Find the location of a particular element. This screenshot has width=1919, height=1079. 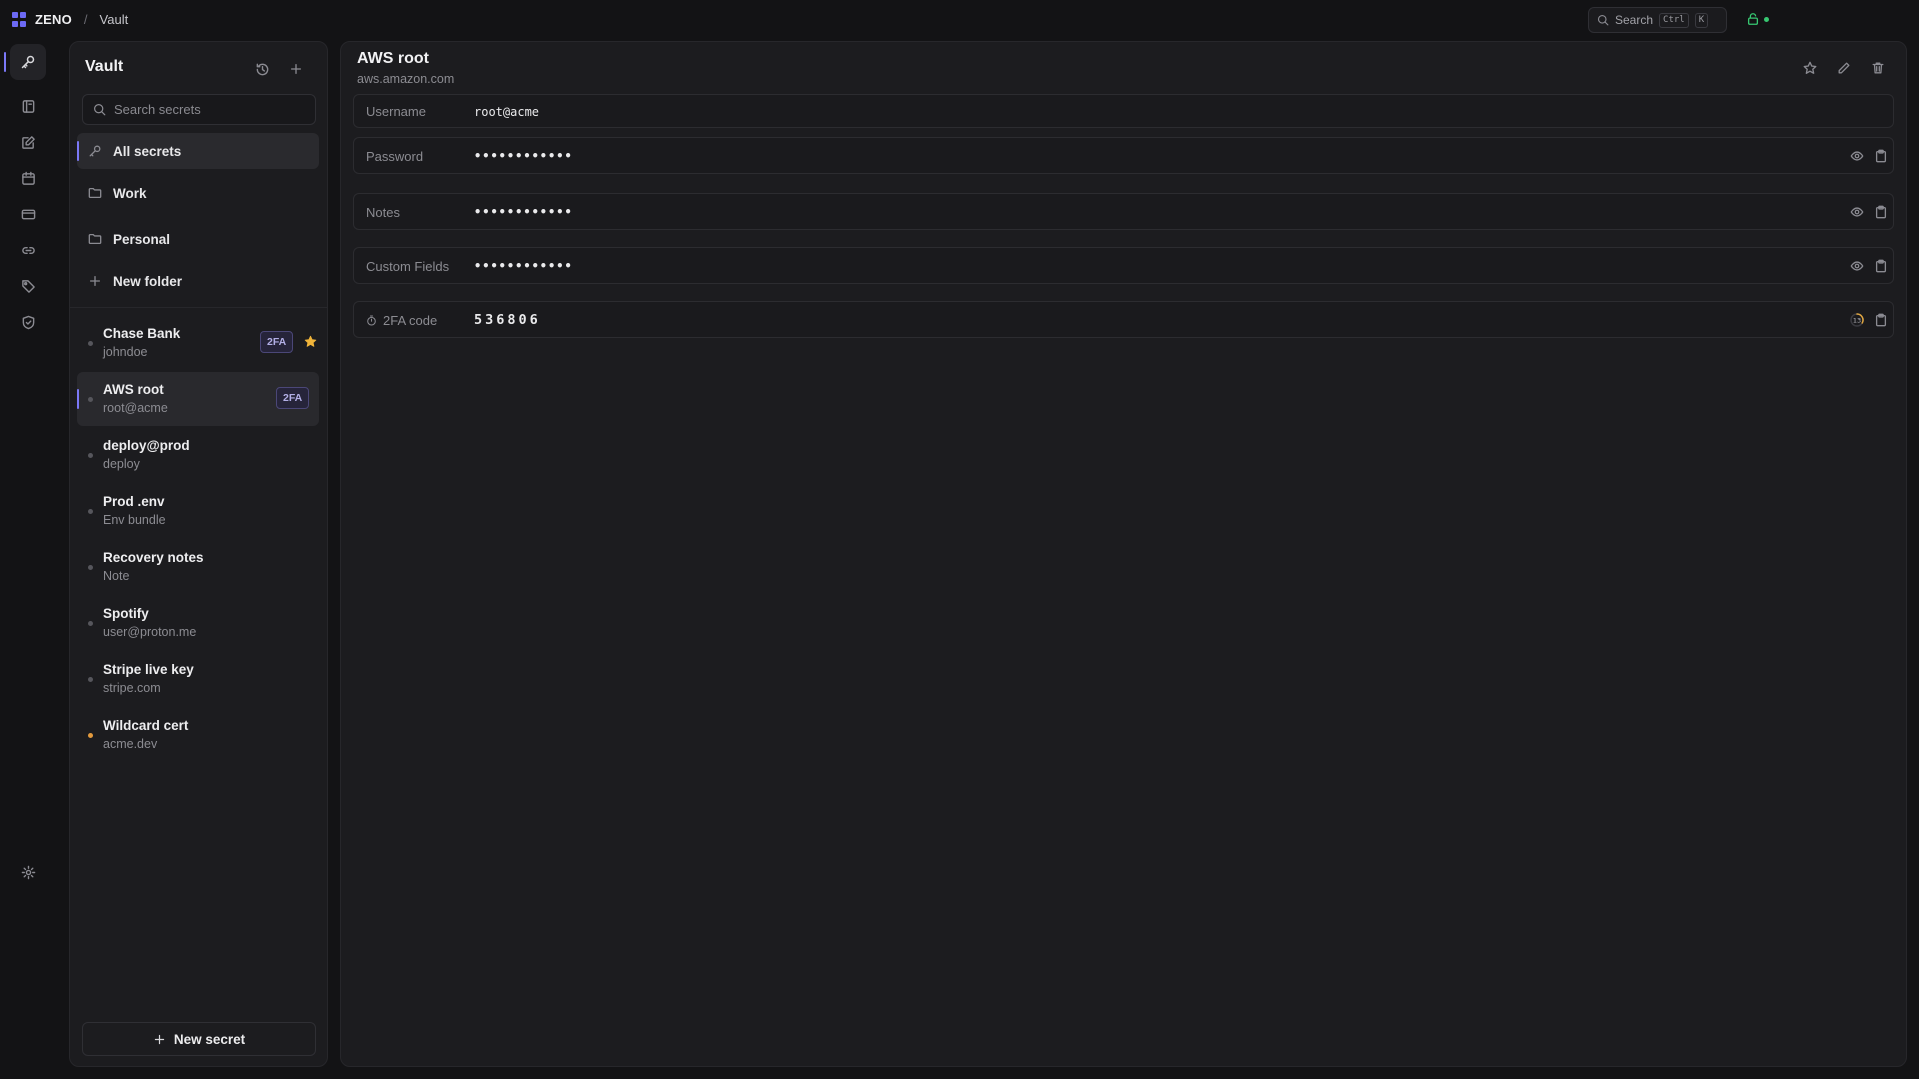

rail-cards-button is located at coordinates (28, 214).